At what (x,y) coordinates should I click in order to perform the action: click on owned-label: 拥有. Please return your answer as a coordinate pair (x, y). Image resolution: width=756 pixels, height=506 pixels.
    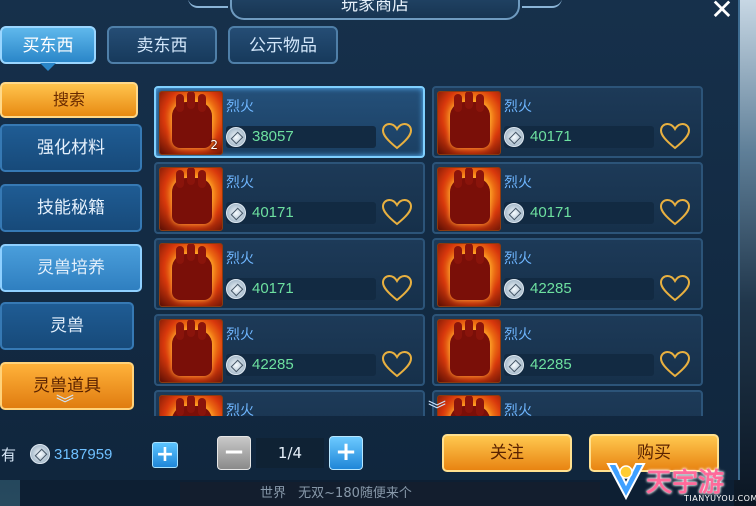
    Looking at the image, I should click on (8, 455).